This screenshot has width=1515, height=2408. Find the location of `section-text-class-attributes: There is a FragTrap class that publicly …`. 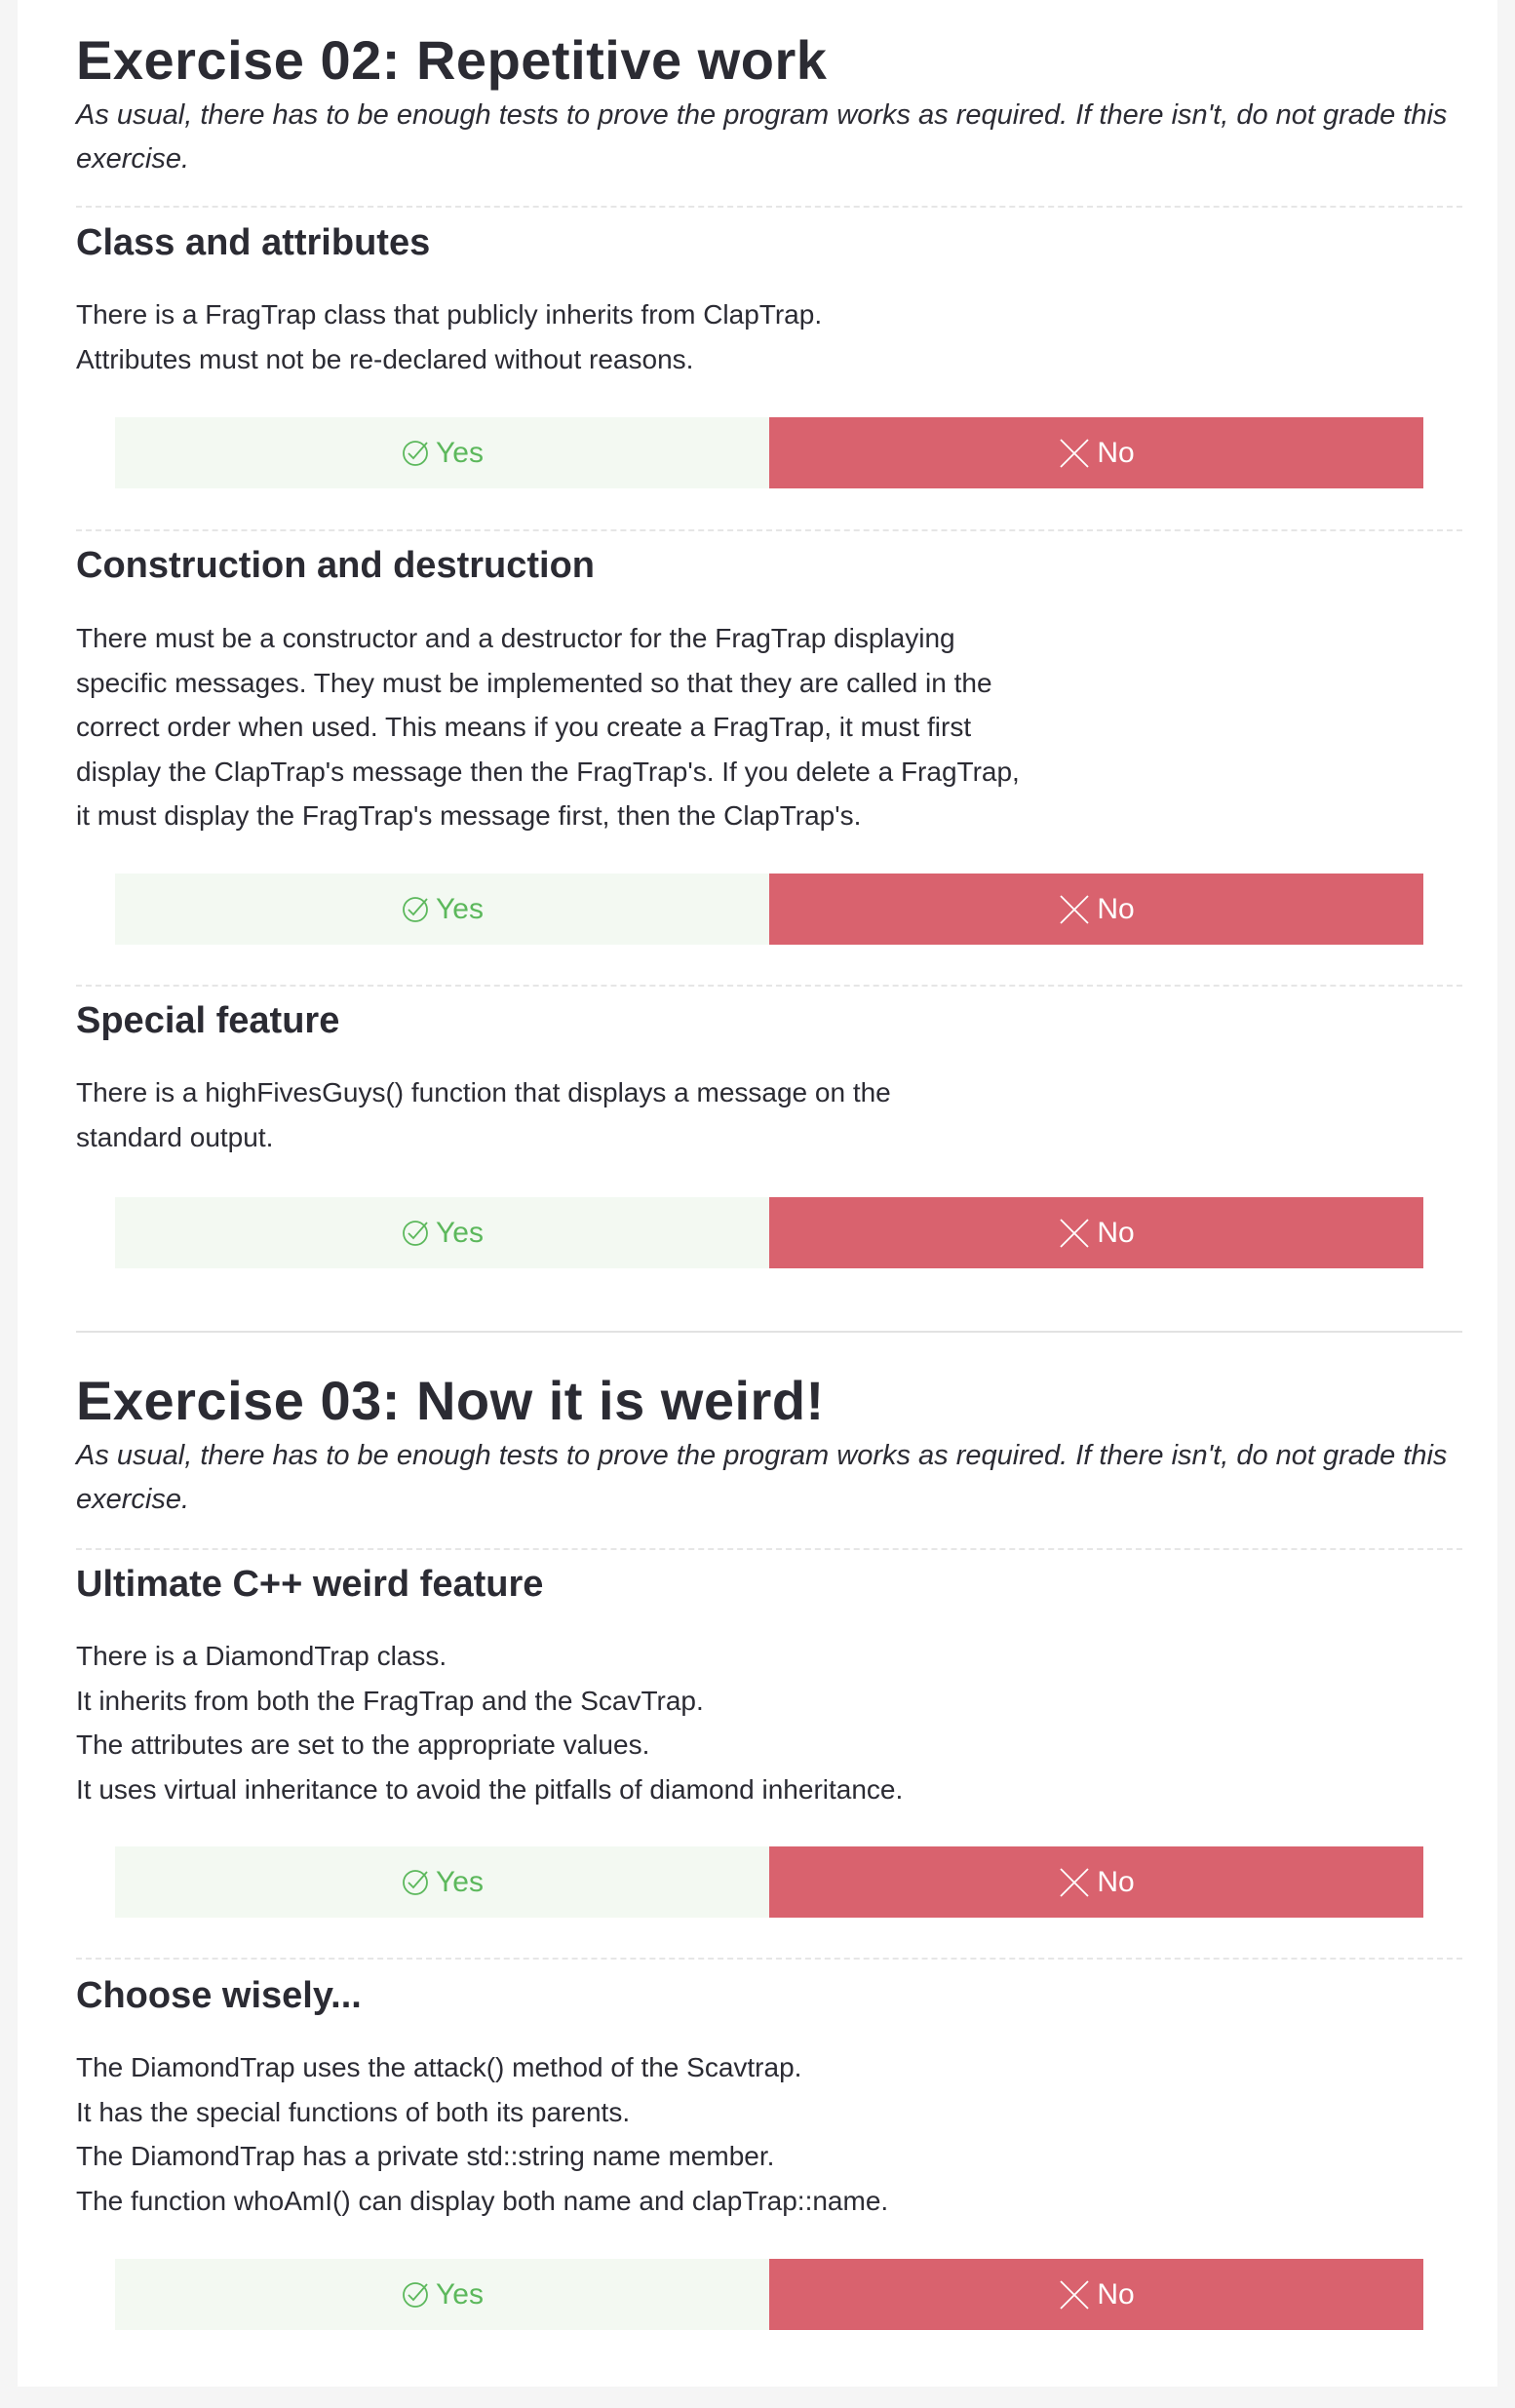

section-text-class-attributes: There is a FragTrap class that publicly … is located at coordinates (449, 336).